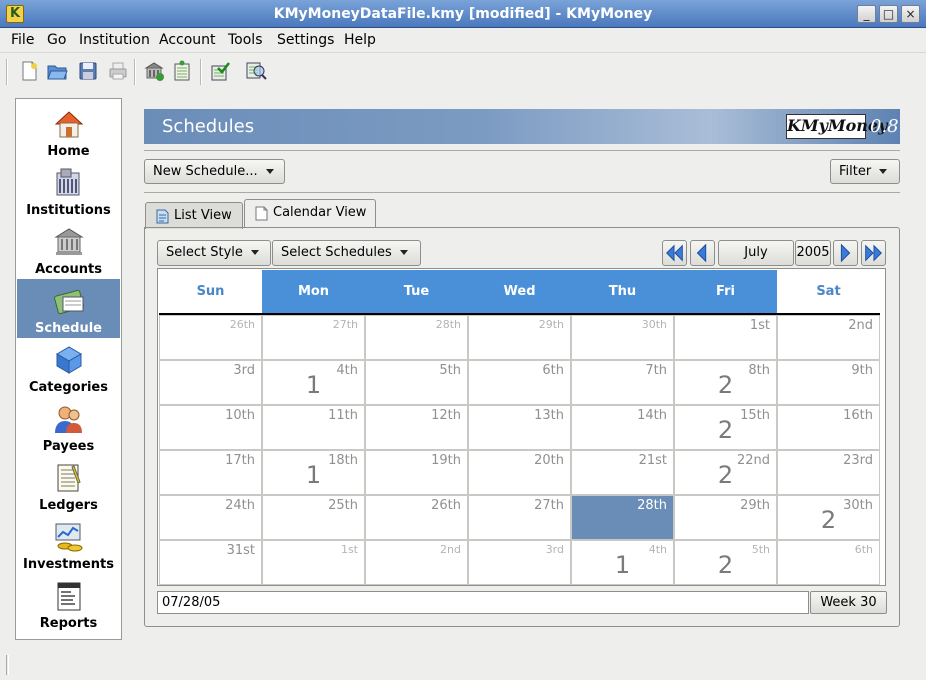  I want to click on minimize-button: _, so click(866, 14).